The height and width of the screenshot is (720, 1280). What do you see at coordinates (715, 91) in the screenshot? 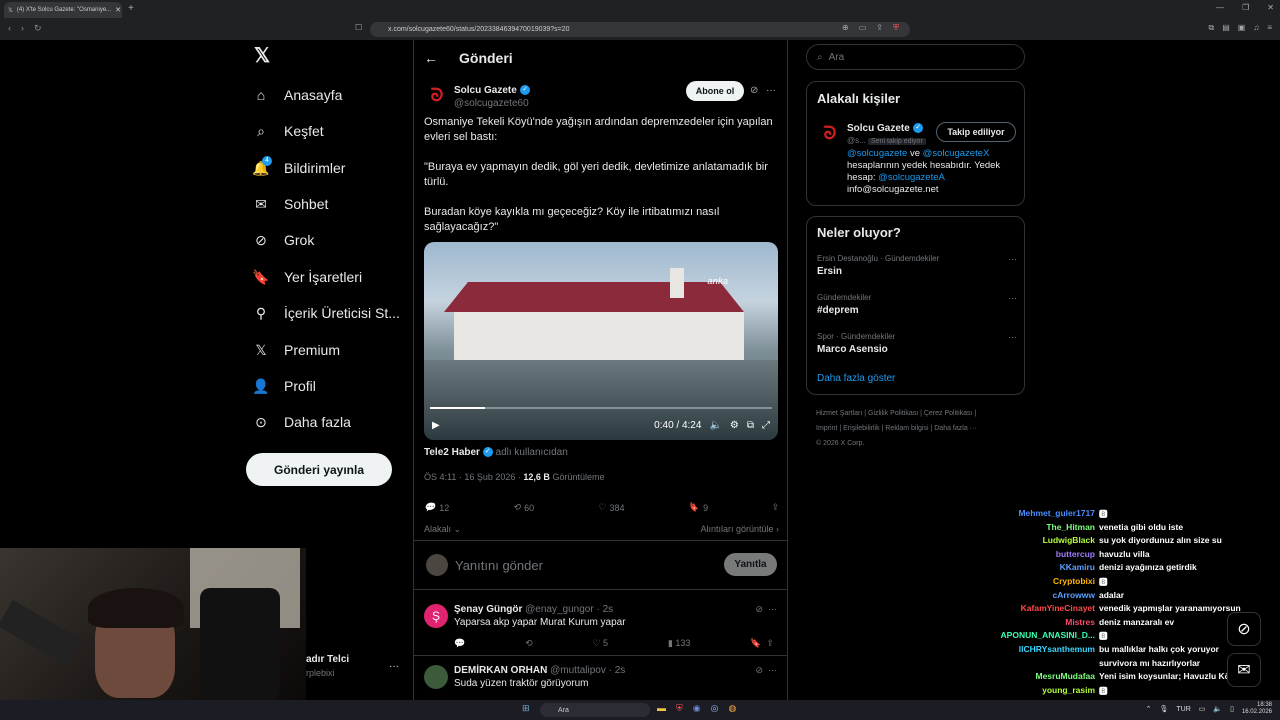
I see `subscribe-button: Abone ol` at bounding box center [715, 91].